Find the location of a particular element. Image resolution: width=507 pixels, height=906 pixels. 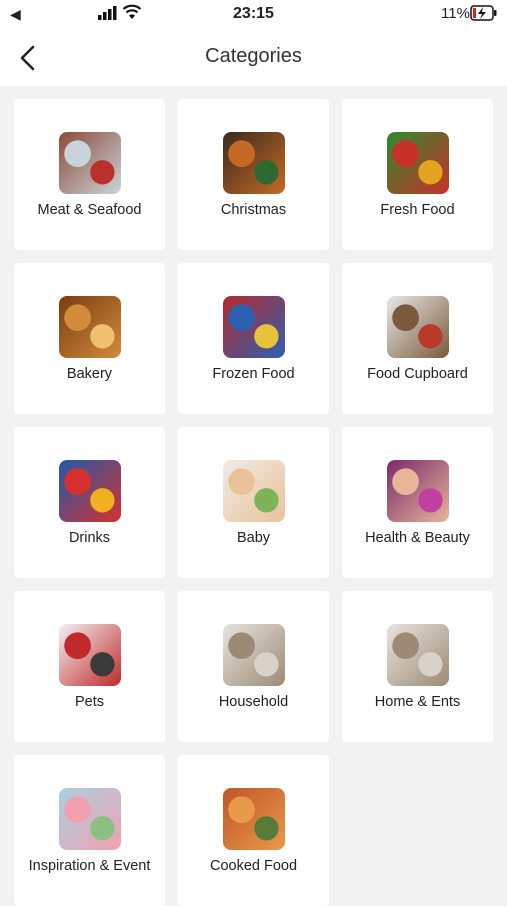

category-card-baby: Baby is located at coordinates (253, 502).